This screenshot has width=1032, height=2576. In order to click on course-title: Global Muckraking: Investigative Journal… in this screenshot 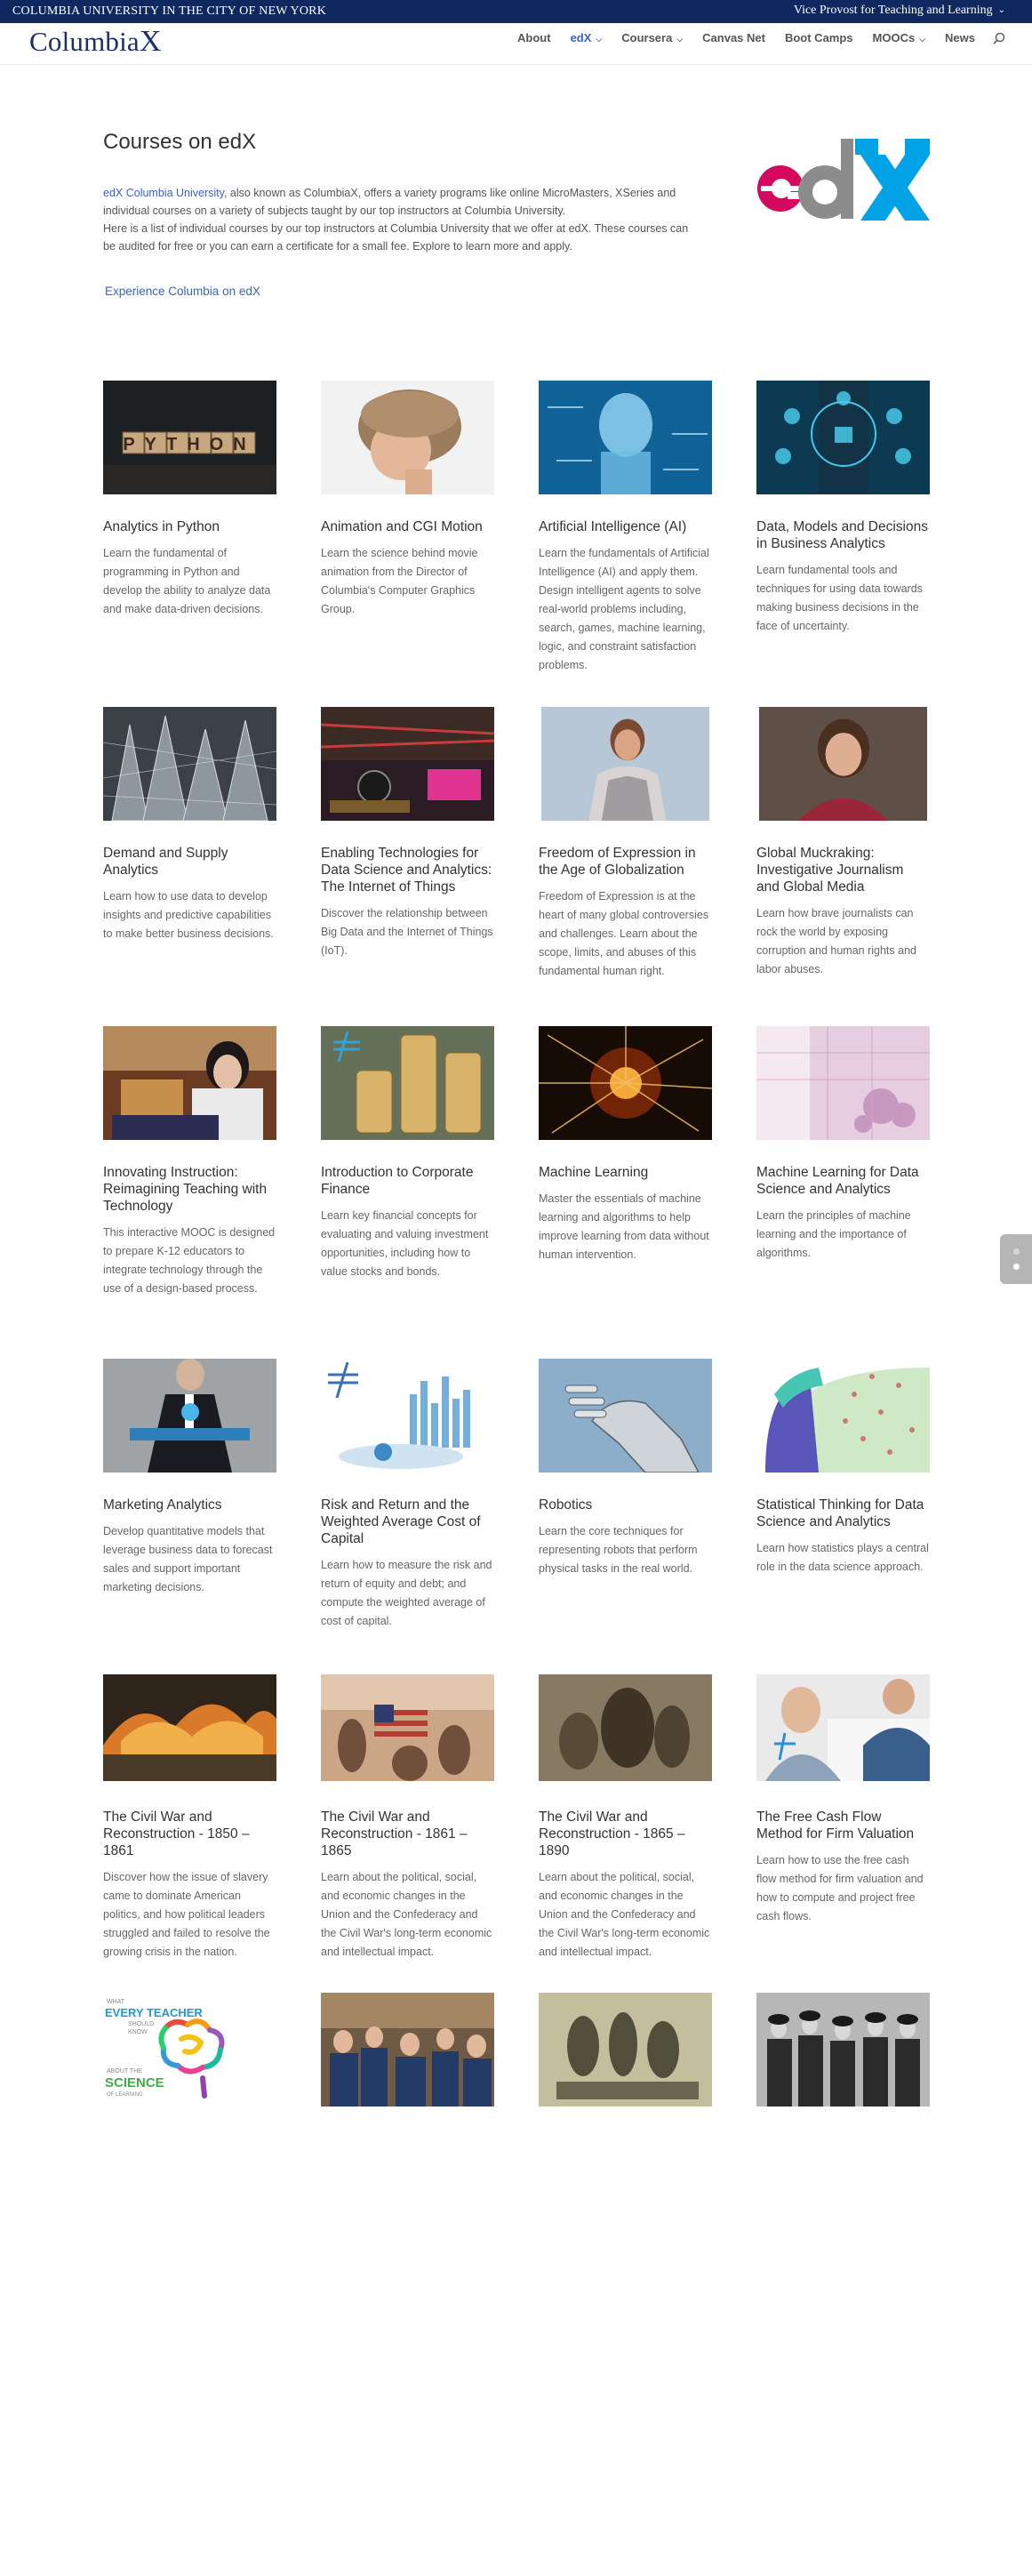, I will do `click(843, 870)`.